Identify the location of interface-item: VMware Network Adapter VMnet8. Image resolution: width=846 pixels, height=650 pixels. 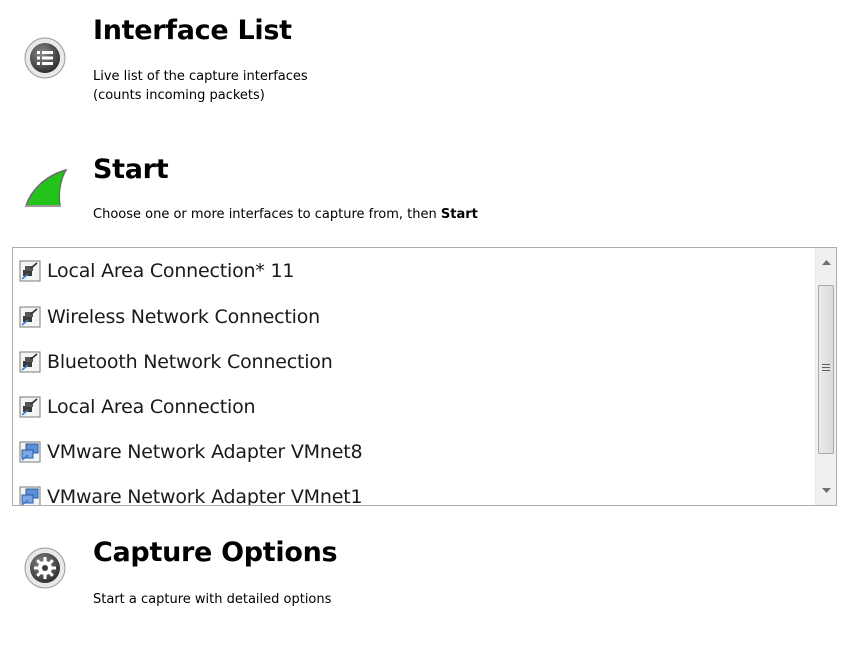
(415, 451).